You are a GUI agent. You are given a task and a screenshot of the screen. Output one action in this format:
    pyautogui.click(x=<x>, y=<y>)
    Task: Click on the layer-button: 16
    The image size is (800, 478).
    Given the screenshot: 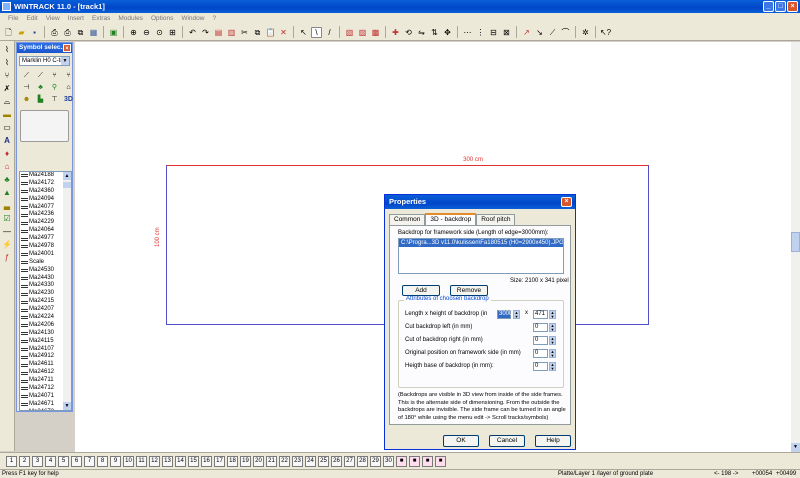 What is the action you would take?
    pyautogui.click(x=206, y=461)
    